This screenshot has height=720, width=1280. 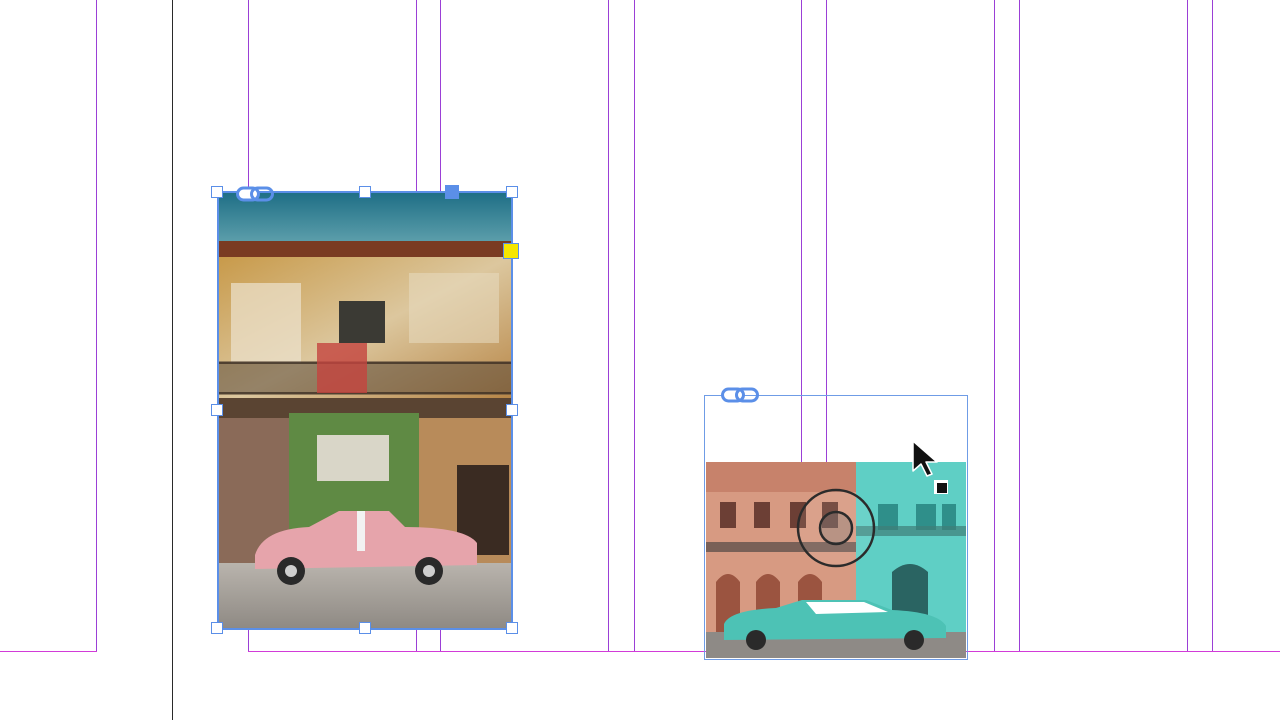 I want to click on resize-handle-top-center, so click(x=365, y=192).